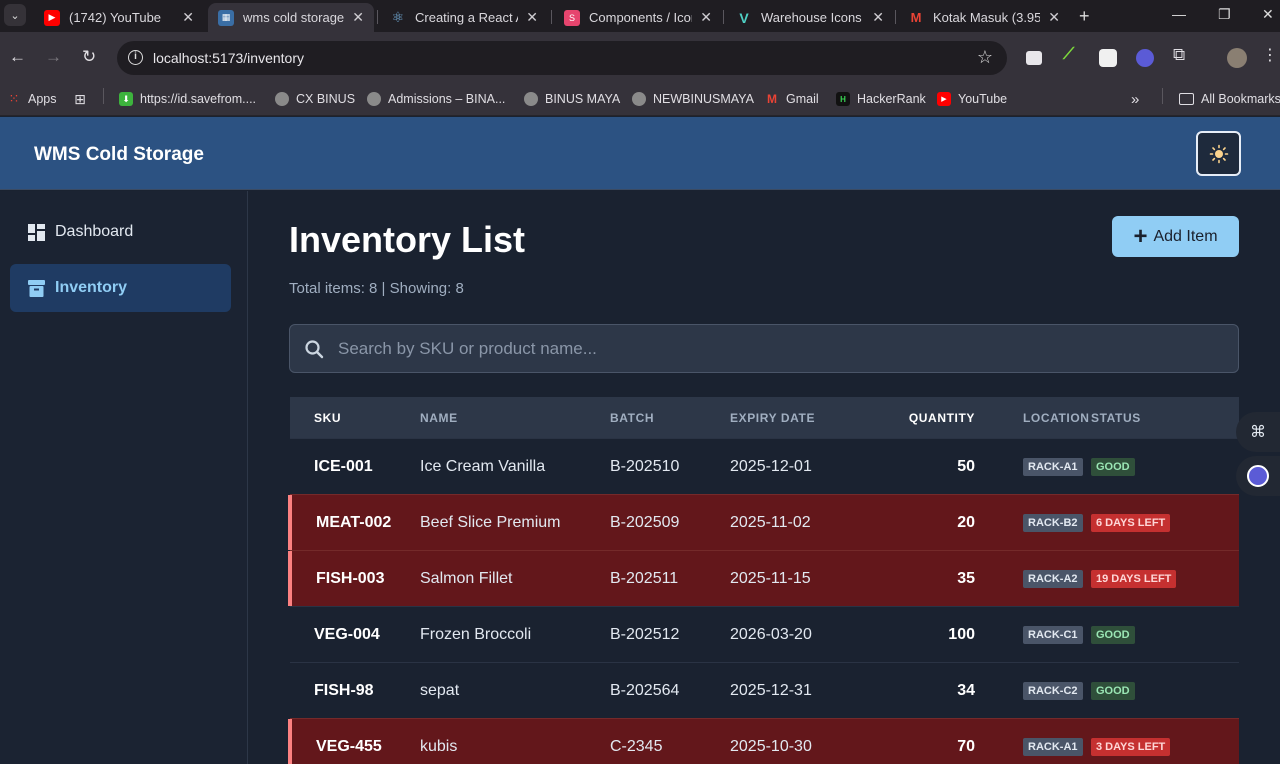 The height and width of the screenshot is (764, 1280). What do you see at coordinates (1271, 54) in the screenshot?
I see `browser-menu-icon: ⋮` at bounding box center [1271, 54].